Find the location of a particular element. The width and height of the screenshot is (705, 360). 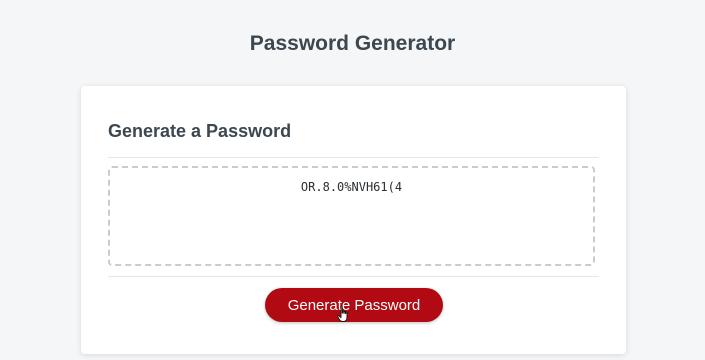

generate-password-button: Generate Password is located at coordinates (354, 305).